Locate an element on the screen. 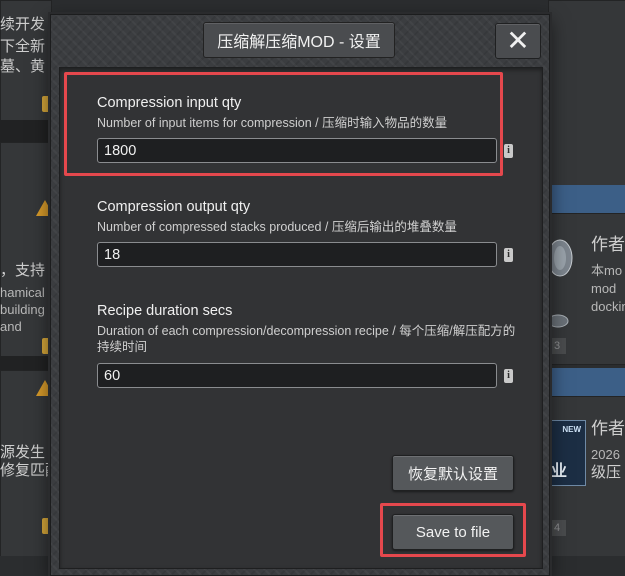  bg-count-tag: 3 is located at coordinates (557, 346).